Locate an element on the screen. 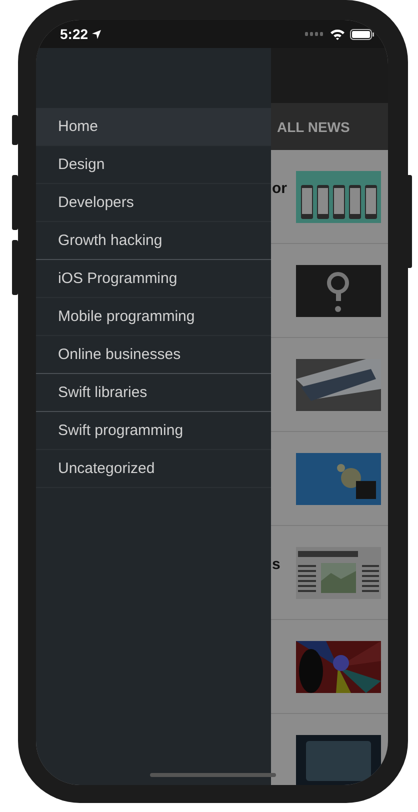  status-time: 5:22 is located at coordinates (81, 34).